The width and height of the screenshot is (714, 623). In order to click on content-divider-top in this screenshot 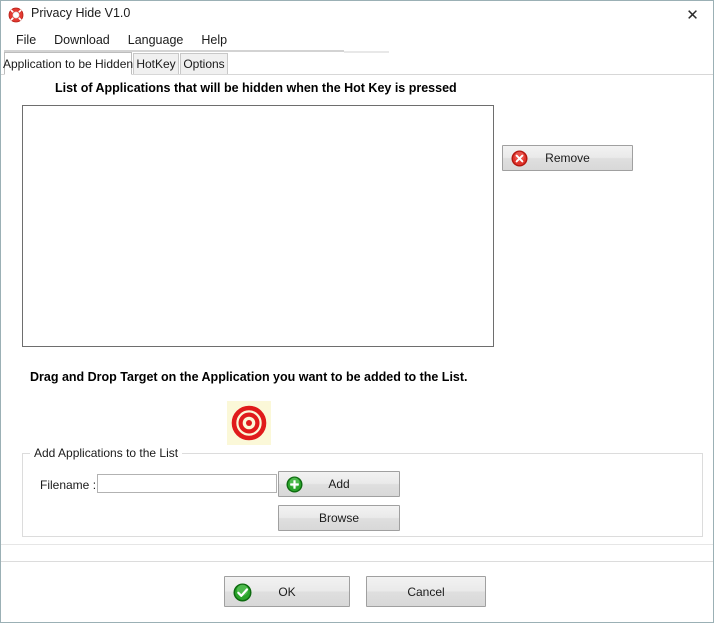, I will do `click(357, 544)`.